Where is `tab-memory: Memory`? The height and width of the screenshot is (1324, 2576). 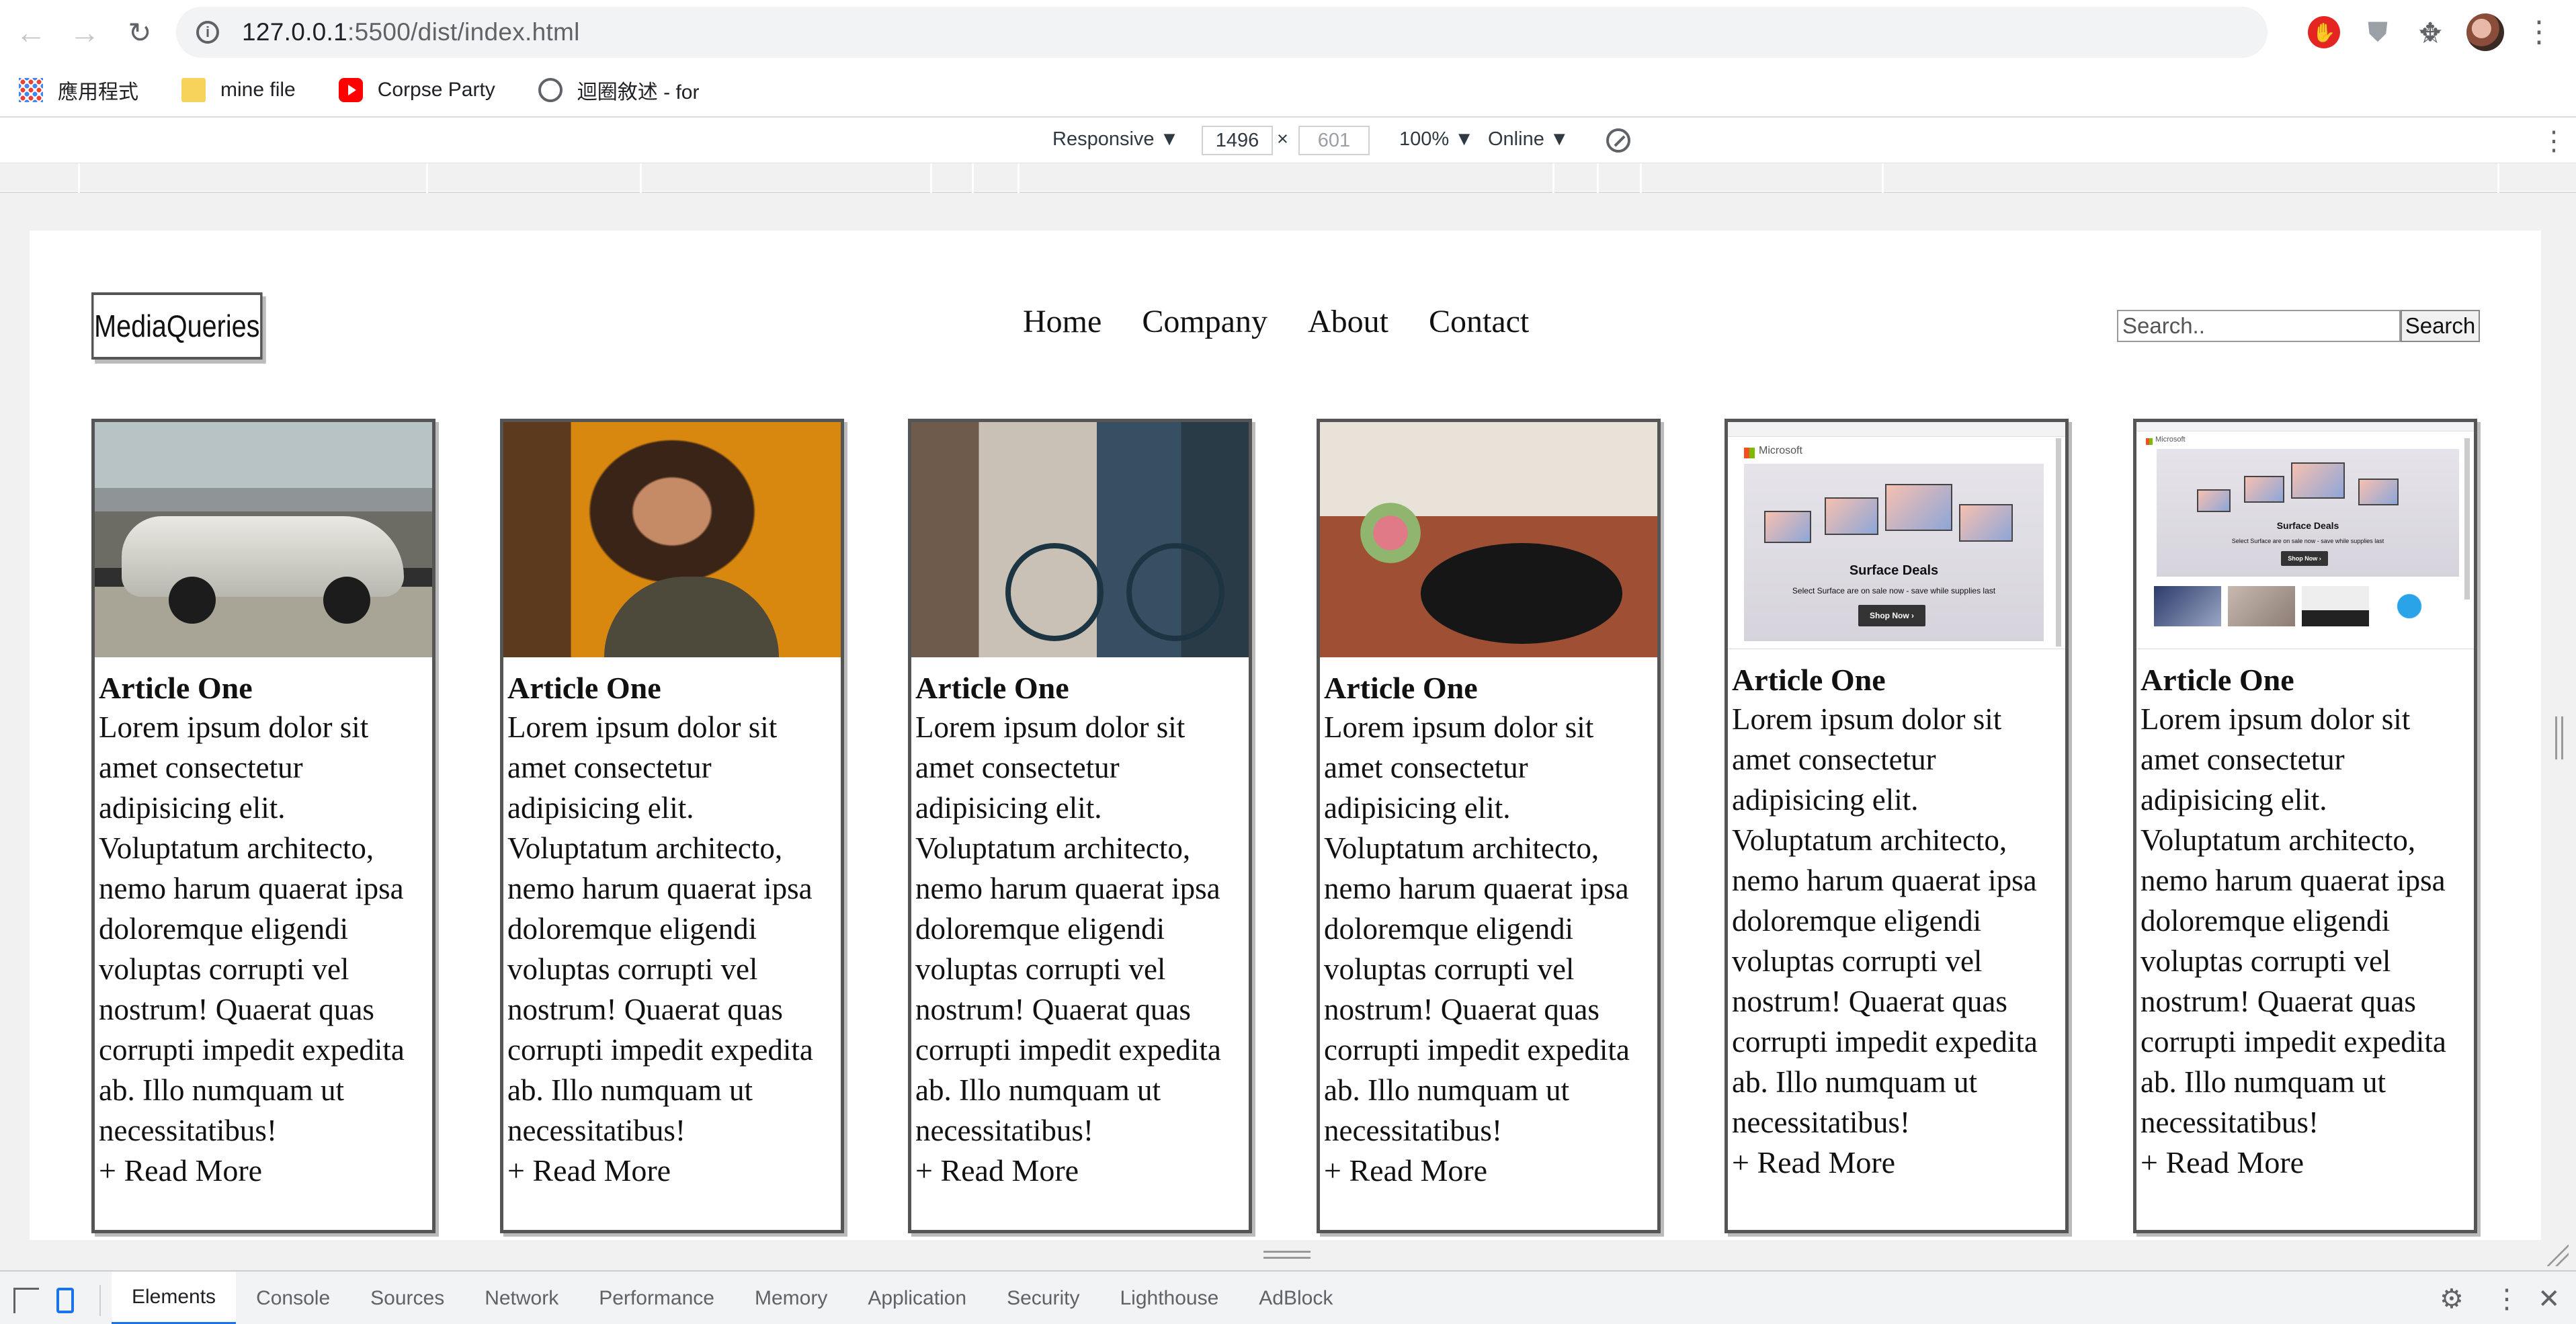 tab-memory: Memory is located at coordinates (791, 1298).